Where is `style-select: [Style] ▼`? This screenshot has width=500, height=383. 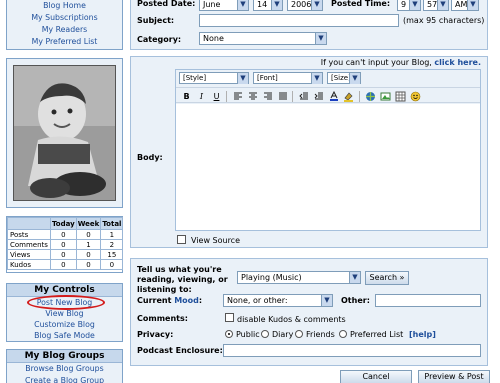 style-select: [Style] ▼ is located at coordinates (214, 78).